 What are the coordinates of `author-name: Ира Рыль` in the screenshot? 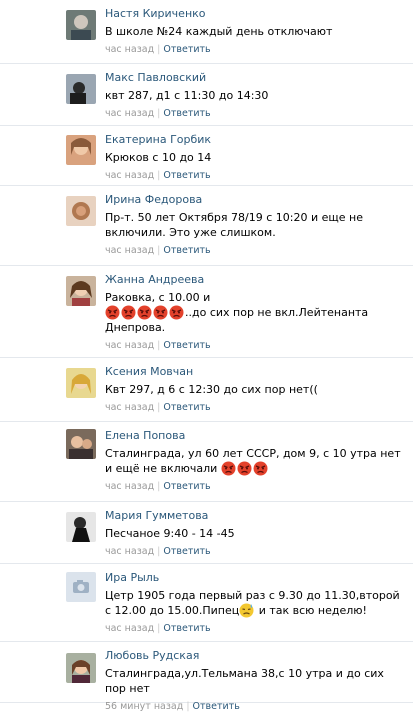 It's located at (256, 577).